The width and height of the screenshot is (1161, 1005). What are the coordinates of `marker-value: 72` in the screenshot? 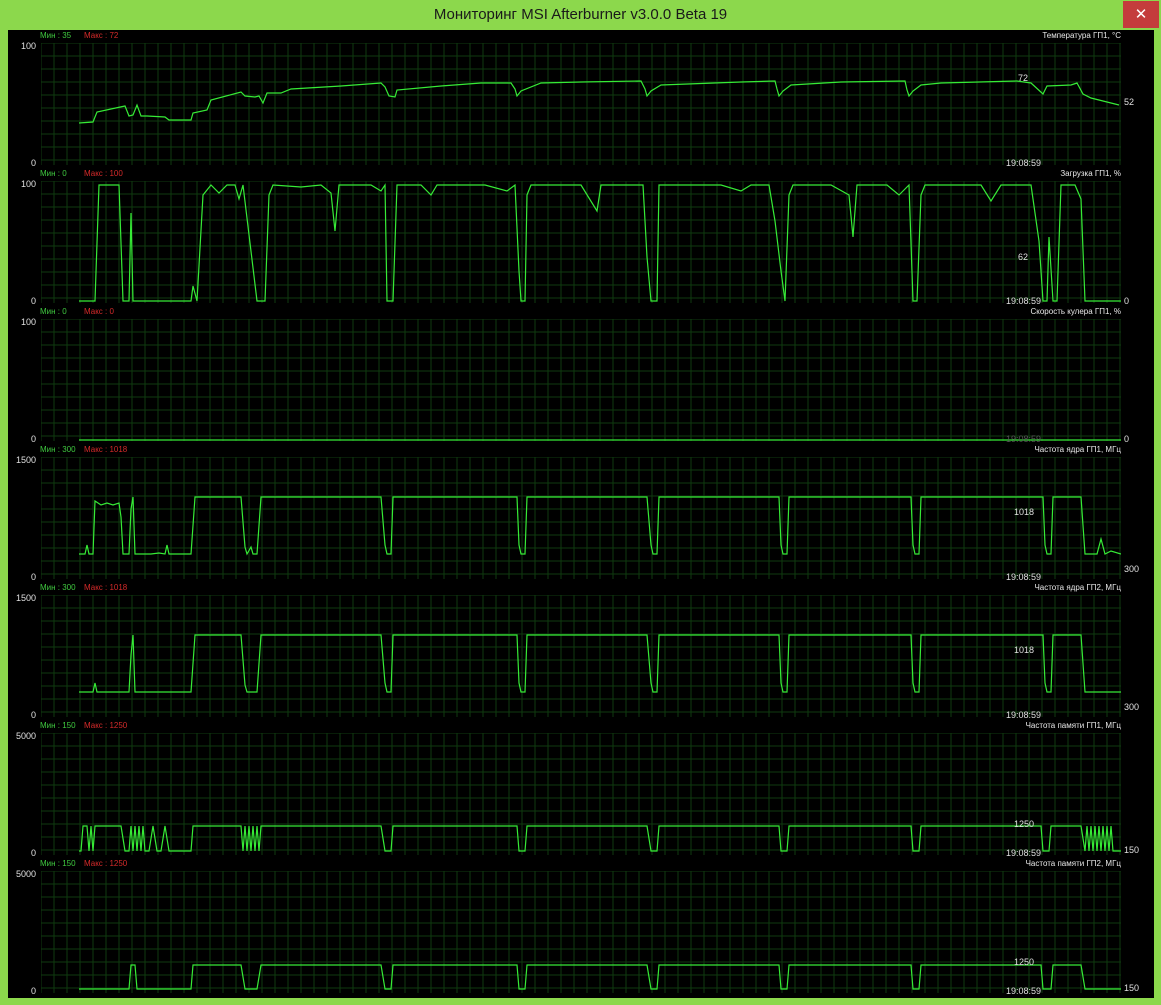 It's located at (1023, 78).